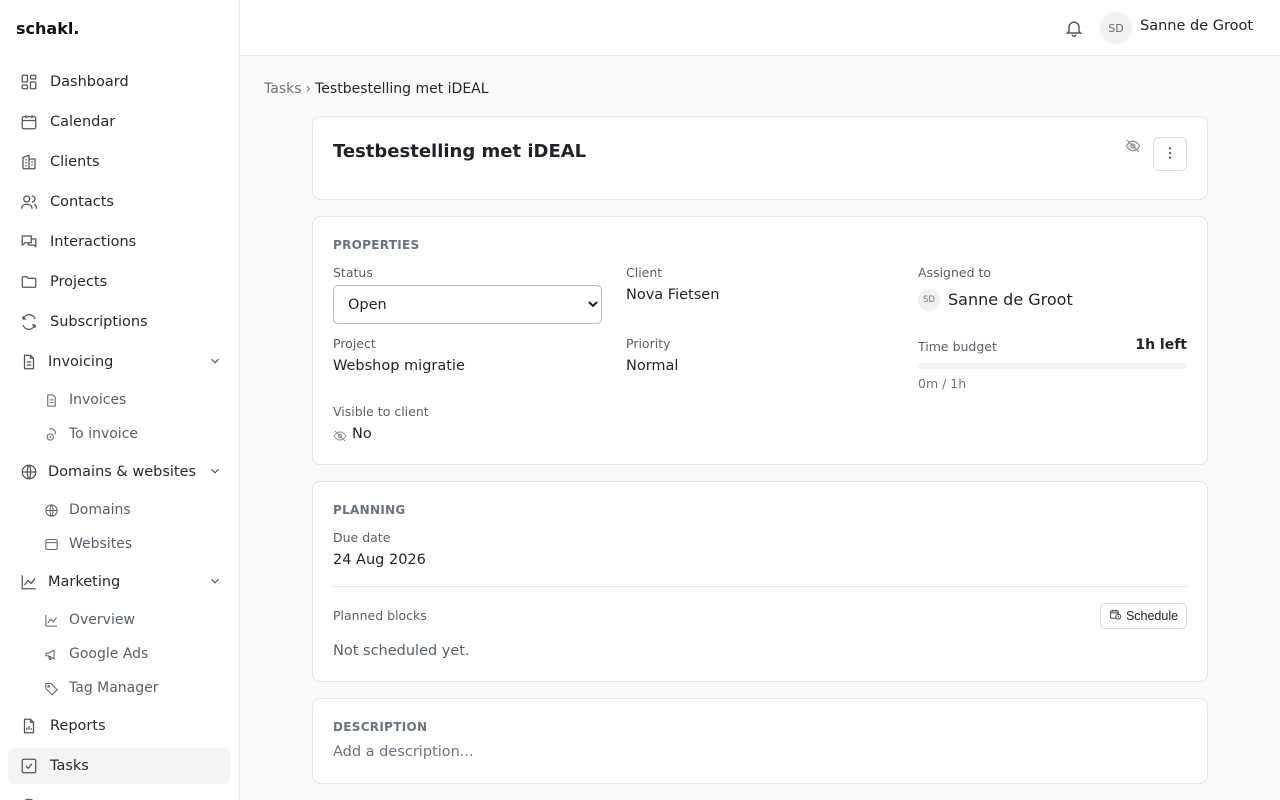 This screenshot has height=800, width=1280. What do you see at coordinates (119, 28) in the screenshot?
I see `app-logo: schakl.` at bounding box center [119, 28].